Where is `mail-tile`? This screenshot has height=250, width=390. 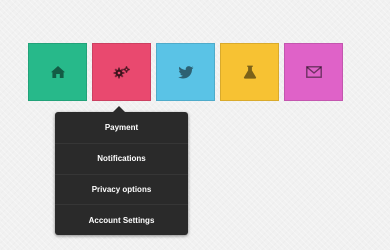 mail-tile is located at coordinates (313, 72).